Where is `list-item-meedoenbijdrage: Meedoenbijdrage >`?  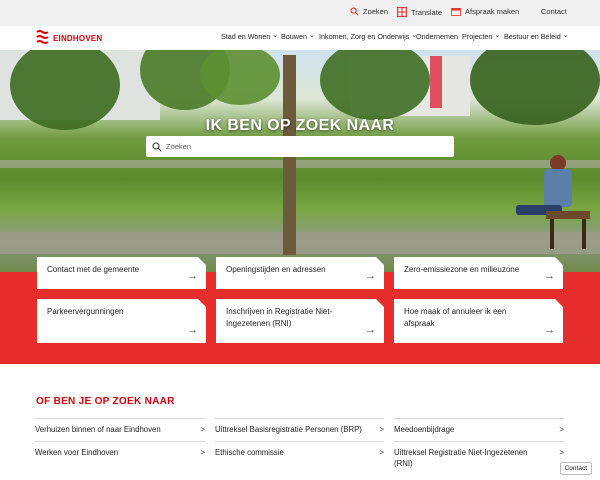 list-item-meedoenbijdrage: Meedoenbijdrage > is located at coordinates (479, 429).